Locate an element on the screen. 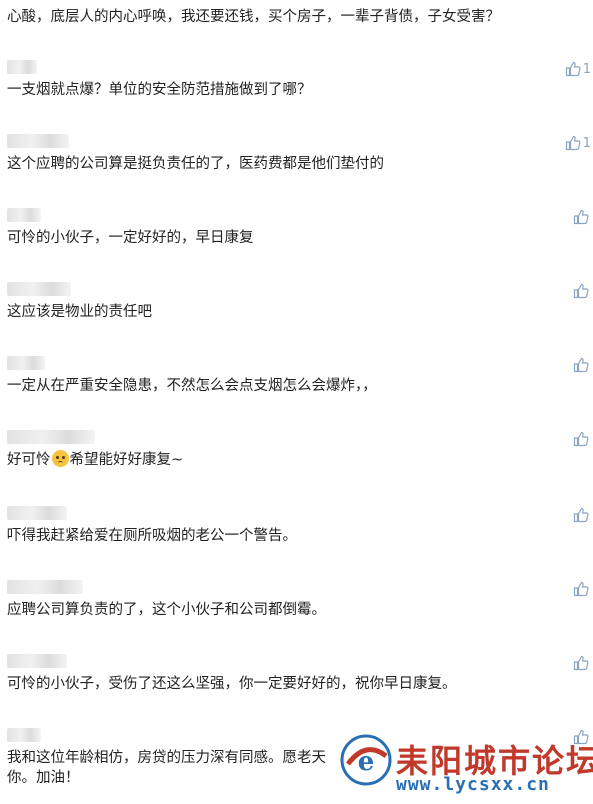 The height and width of the screenshot is (804, 593). comment-item: 好可怜 希望能好好康复~ is located at coordinates (296, 467).